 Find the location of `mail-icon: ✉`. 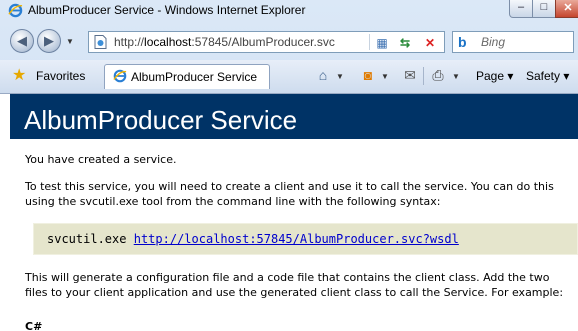

mail-icon: ✉ is located at coordinates (410, 75).